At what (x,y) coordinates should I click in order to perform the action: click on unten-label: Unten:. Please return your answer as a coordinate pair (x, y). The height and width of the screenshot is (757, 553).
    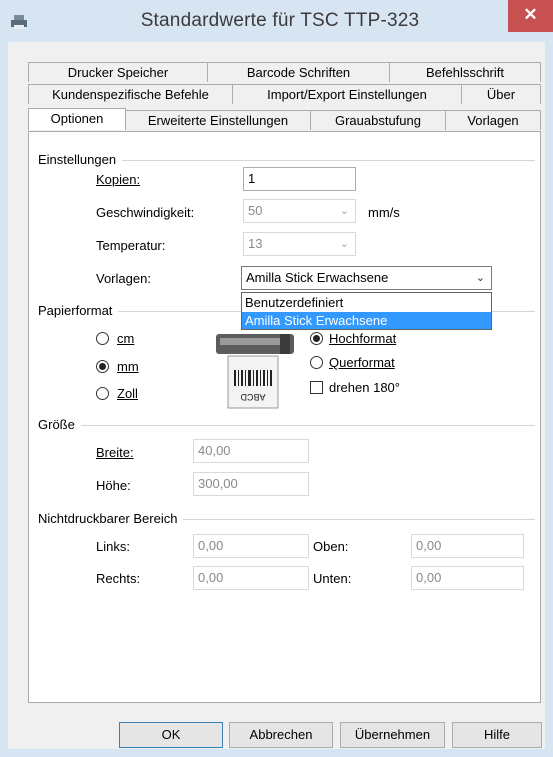
    Looking at the image, I should click on (332, 578).